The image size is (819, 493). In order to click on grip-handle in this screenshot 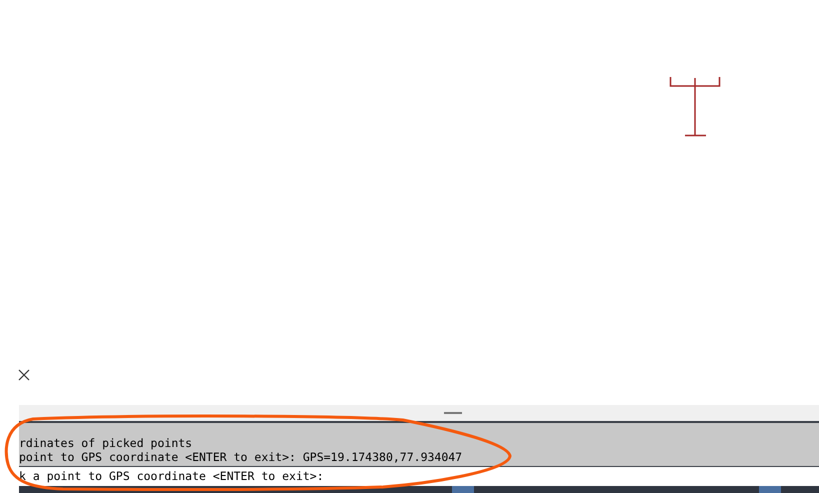, I will do `click(453, 413)`.